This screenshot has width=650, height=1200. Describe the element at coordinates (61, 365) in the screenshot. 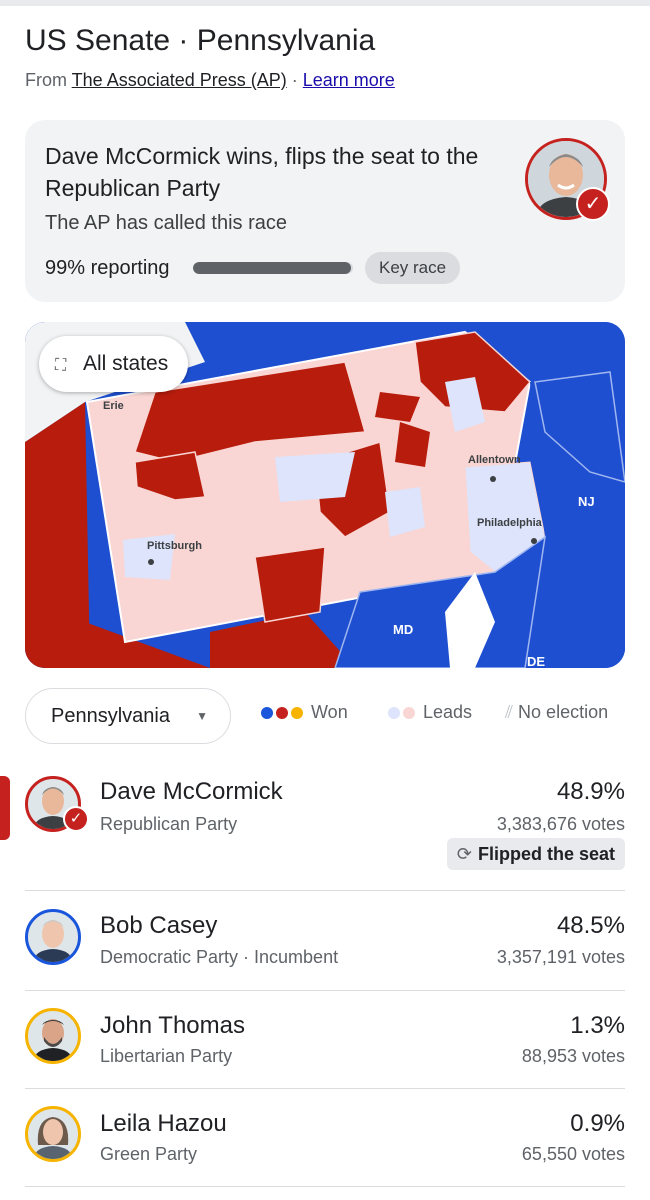

I see `expand-icon: ⛶` at that location.